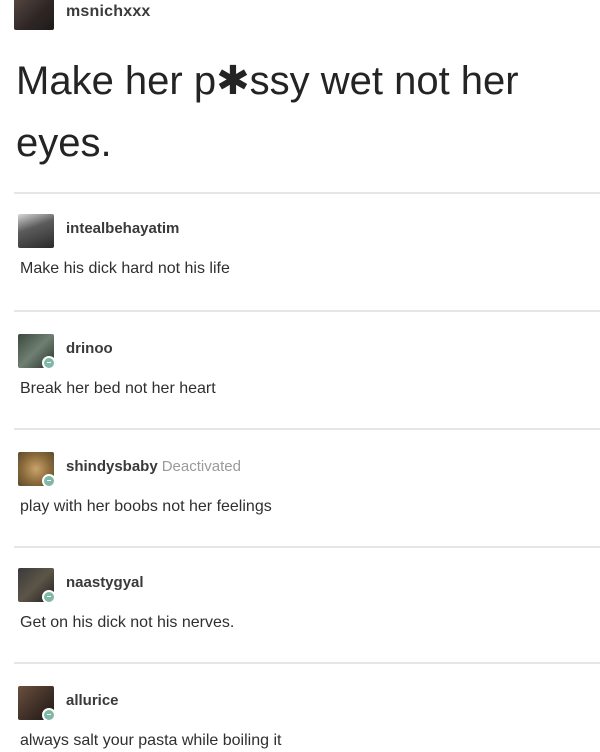 This screenshot has height=752, width=600. What do you see at coordinates (201, 466) in the screenshot?
I see `deactivated-status: Deactivated` at bounding box center [201, 466].